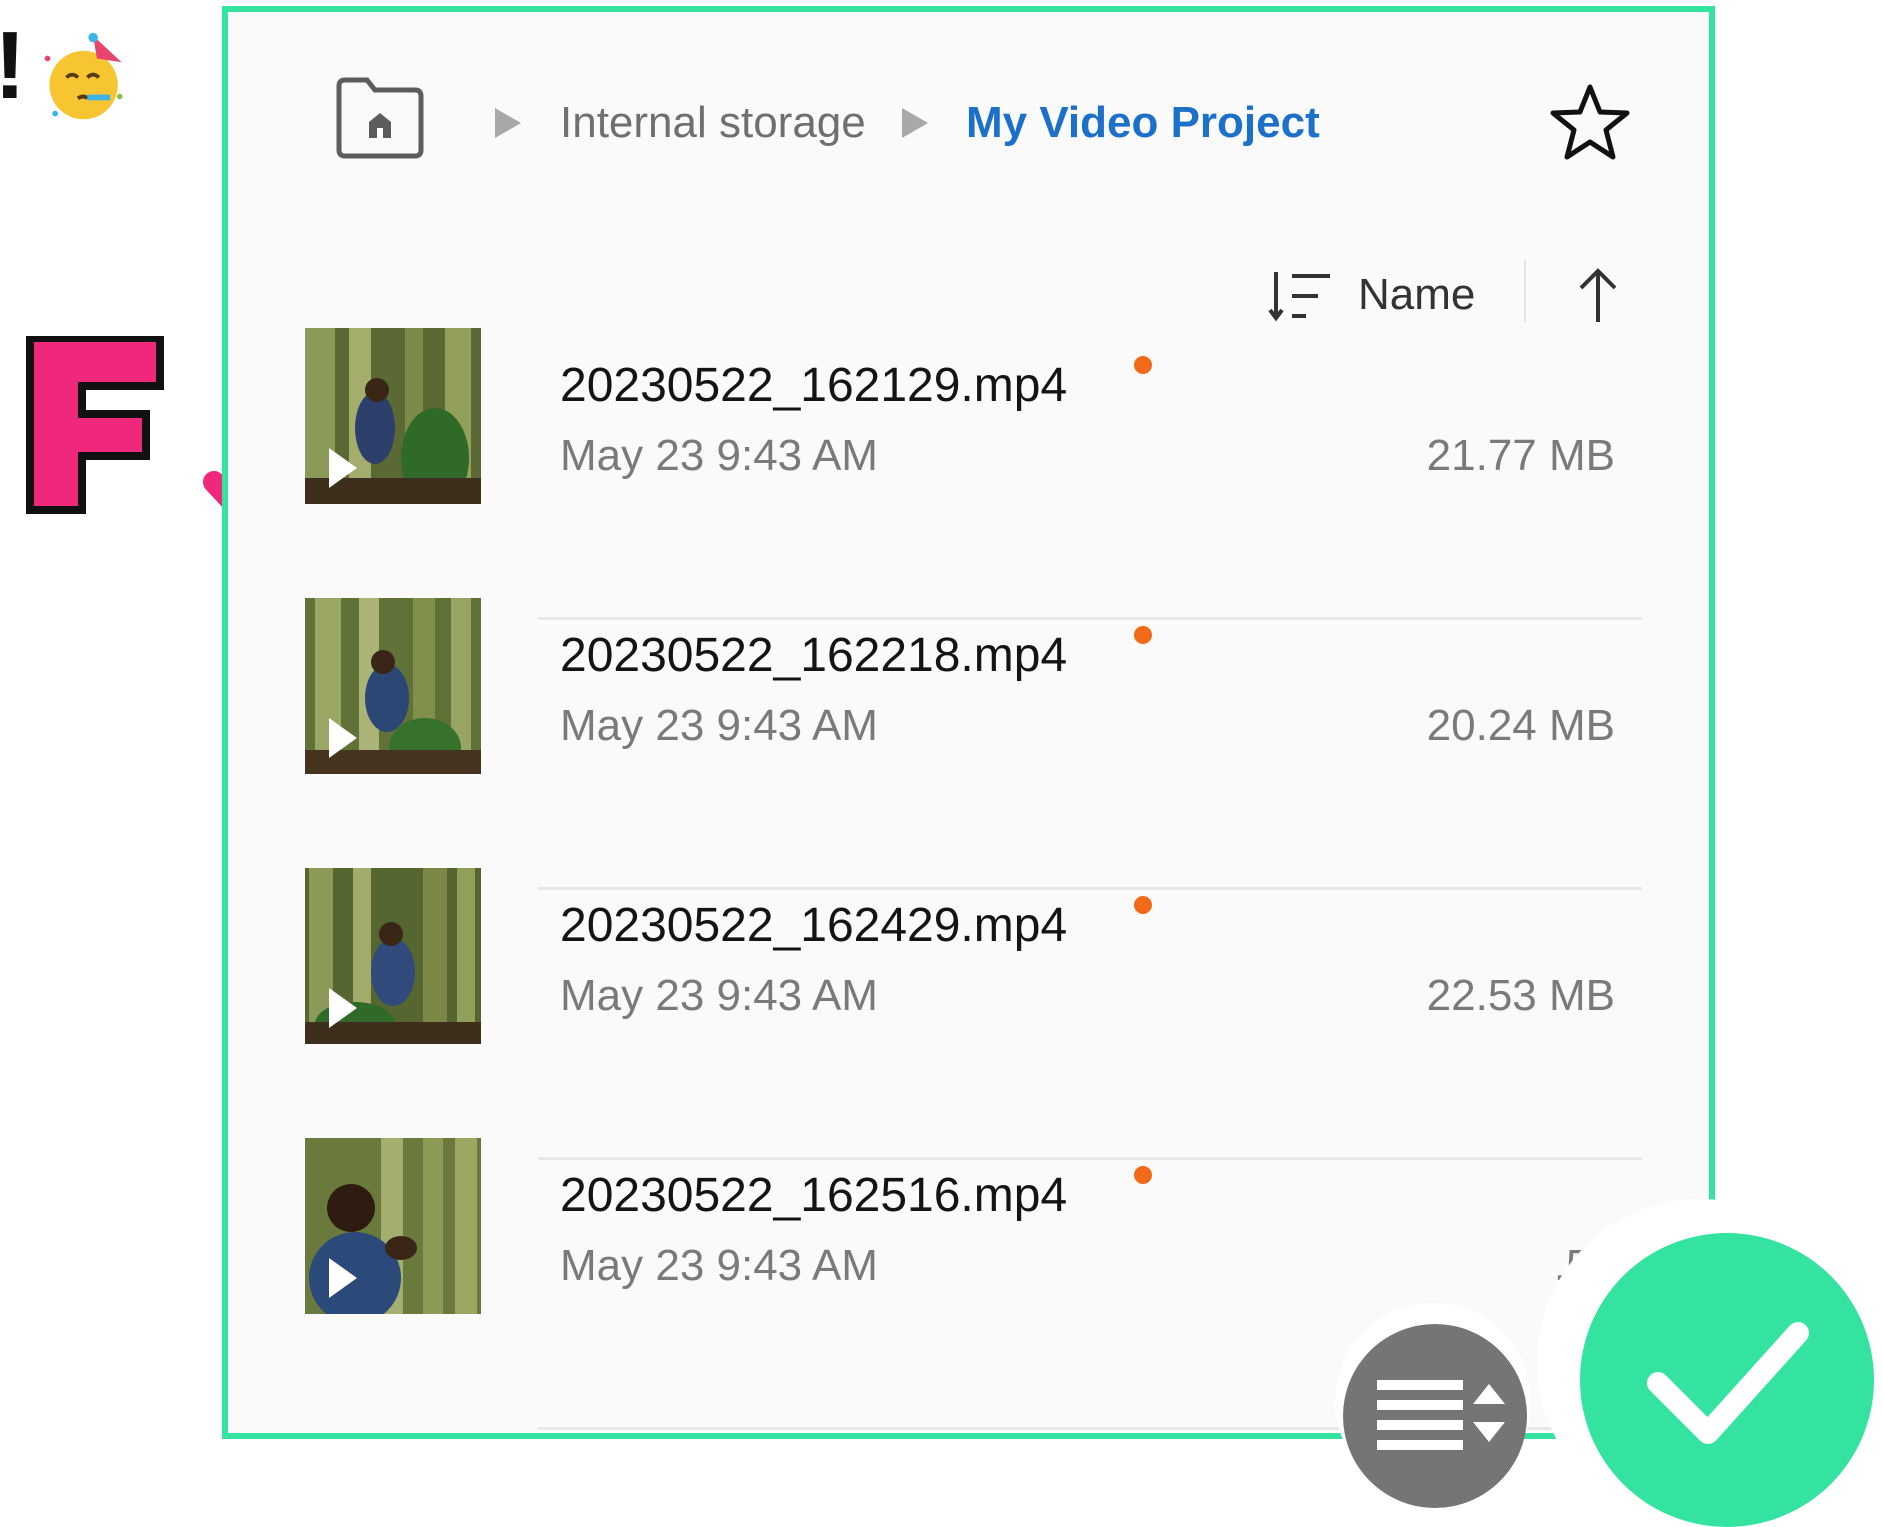 This screenshot has height=1527, width=1883. Describe the element at coordinates (95, 425) in the screenshot. I see `letter-f-badge: F` at that location.